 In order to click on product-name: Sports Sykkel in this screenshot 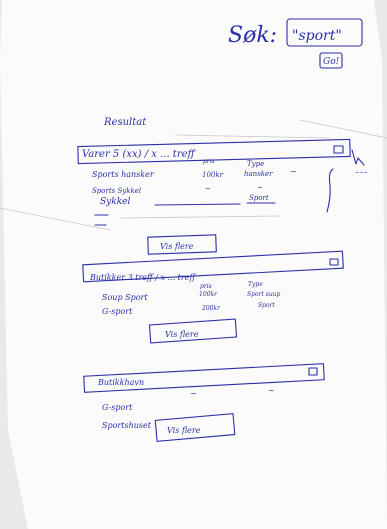, I will do `click(116, 191)`.